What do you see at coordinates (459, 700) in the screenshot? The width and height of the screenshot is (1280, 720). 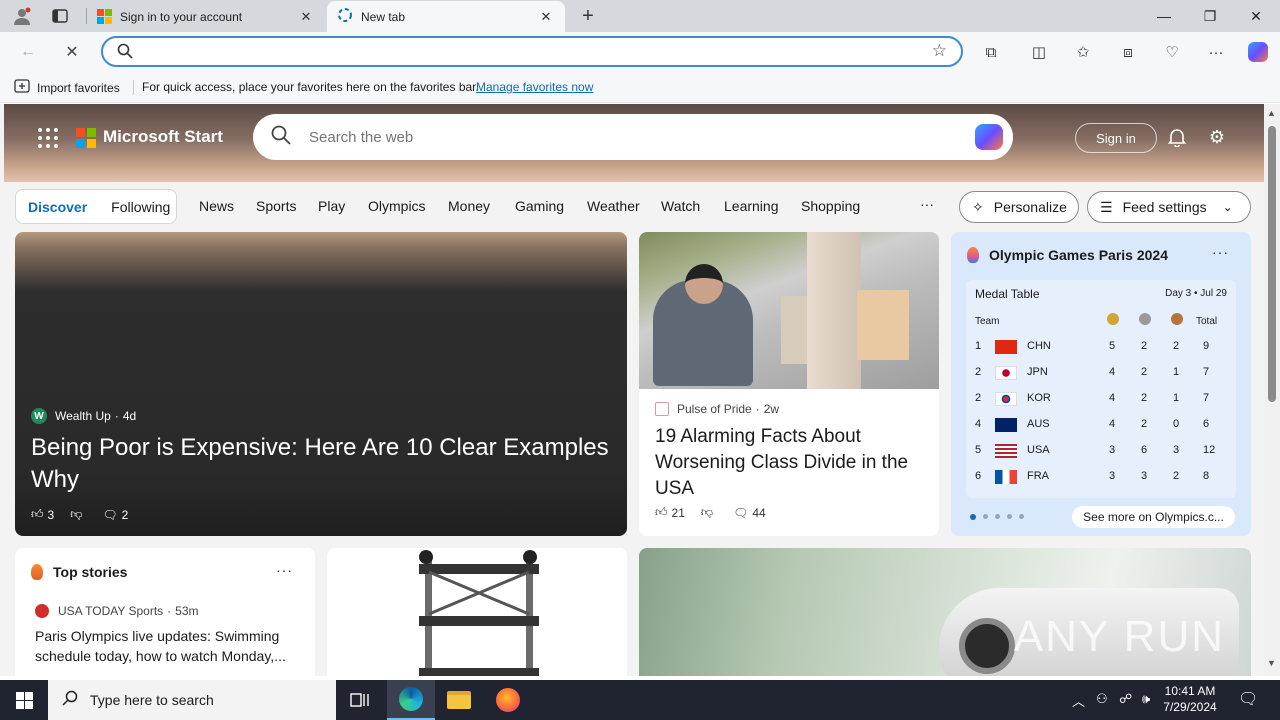 I see `file-explorer-icon` at bounding box center [459, 700].